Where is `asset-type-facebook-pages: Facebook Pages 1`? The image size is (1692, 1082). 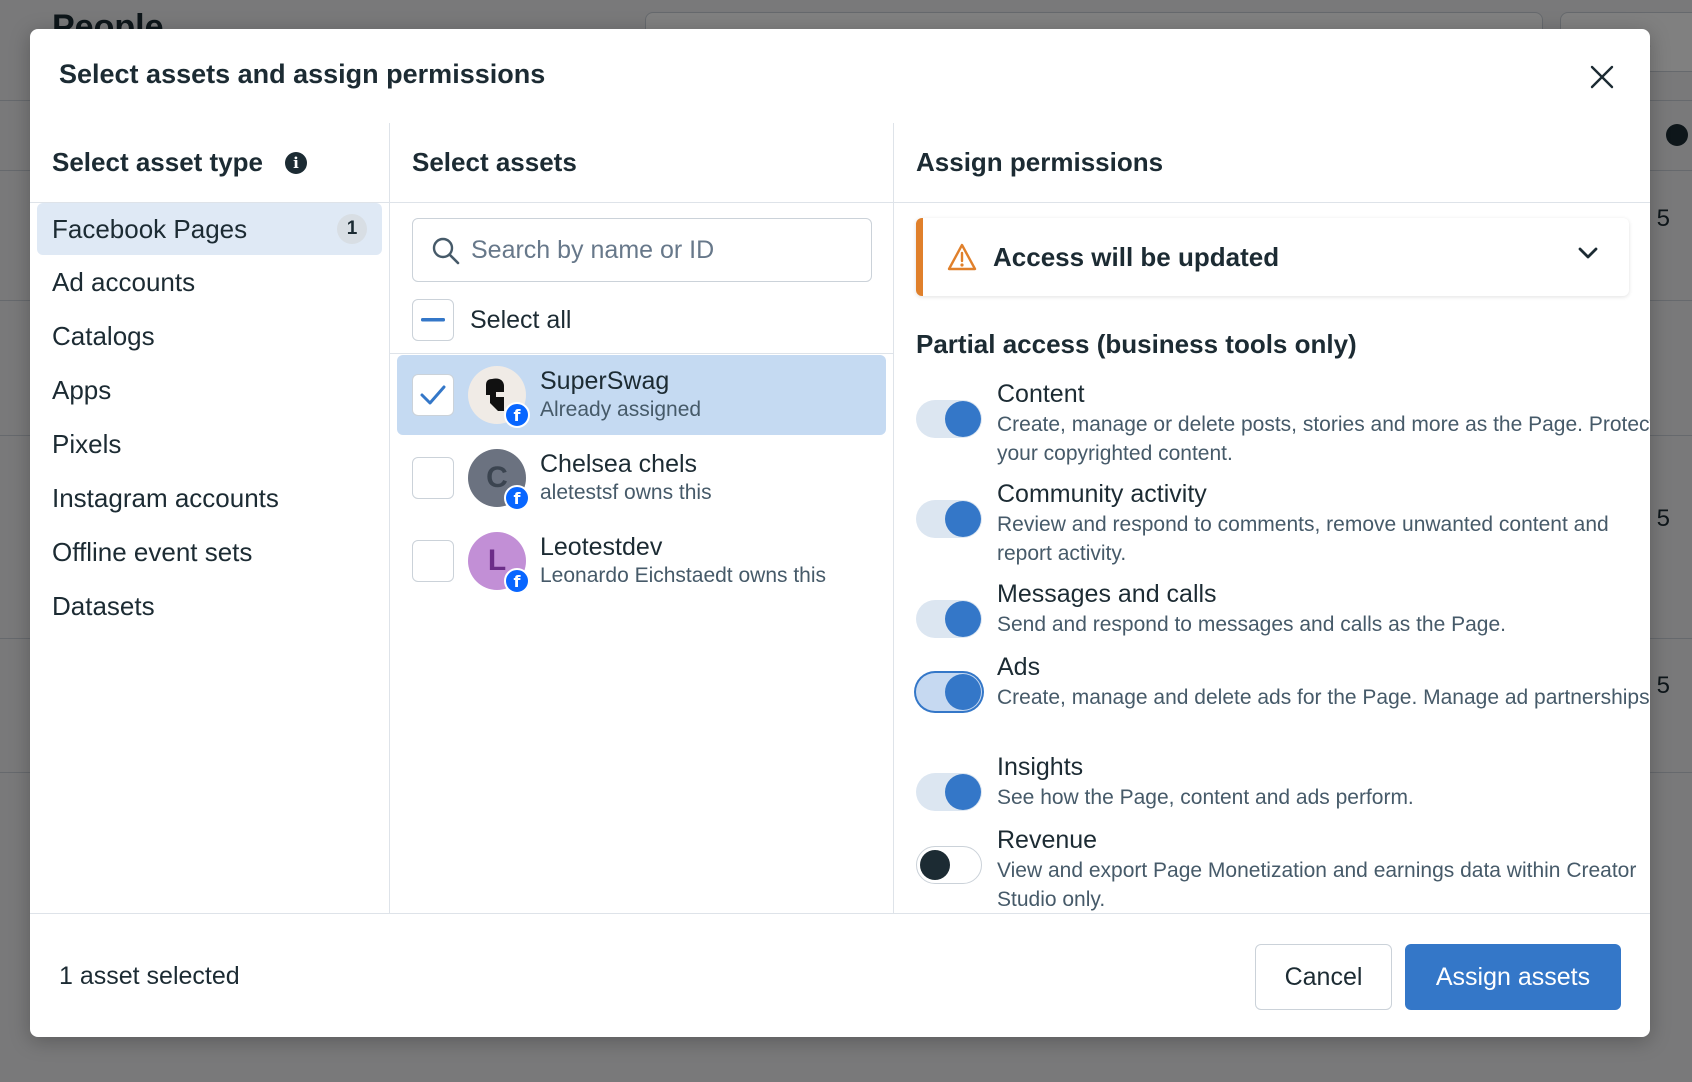 asset-type-facebook-pages: Facebook Pages 1 is located at coordinates (209, 229).